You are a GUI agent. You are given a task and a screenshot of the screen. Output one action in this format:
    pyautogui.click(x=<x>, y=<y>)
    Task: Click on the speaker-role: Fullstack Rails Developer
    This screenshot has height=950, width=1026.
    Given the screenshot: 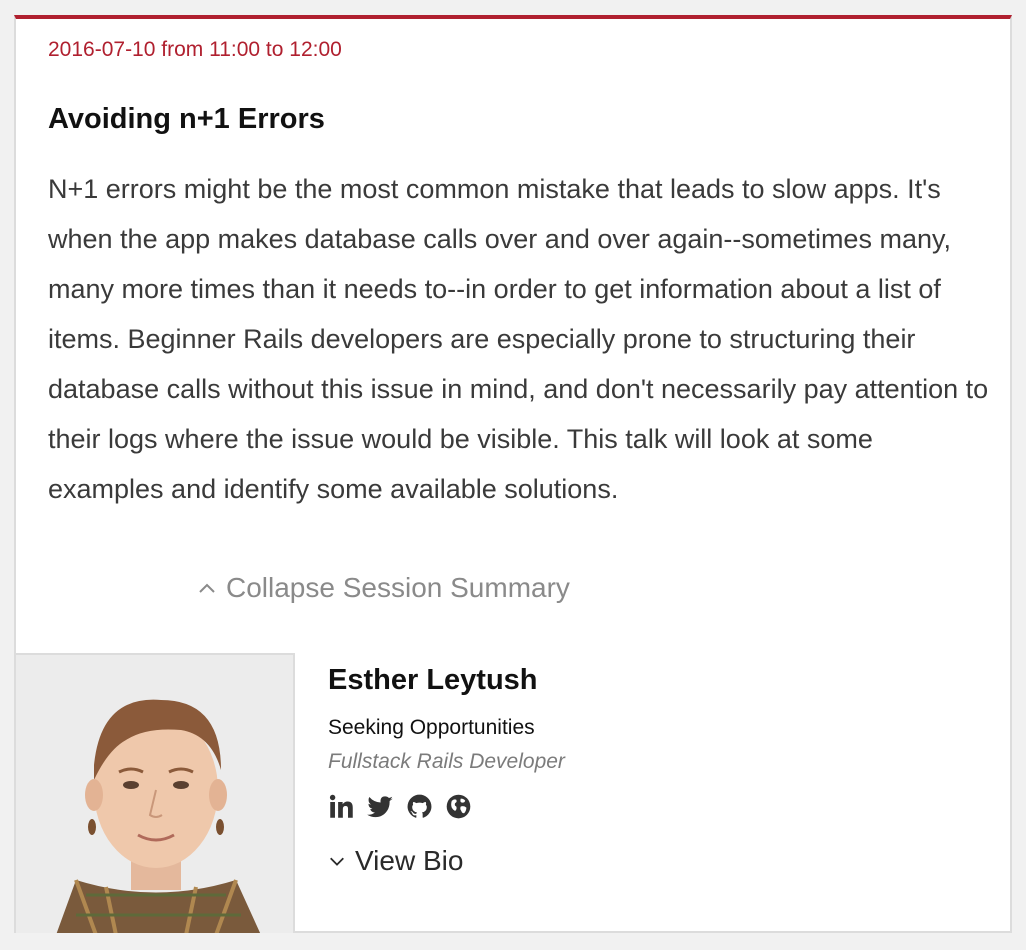 What is the action you would take?
    pyautogui.click(x=446, y=761)
    